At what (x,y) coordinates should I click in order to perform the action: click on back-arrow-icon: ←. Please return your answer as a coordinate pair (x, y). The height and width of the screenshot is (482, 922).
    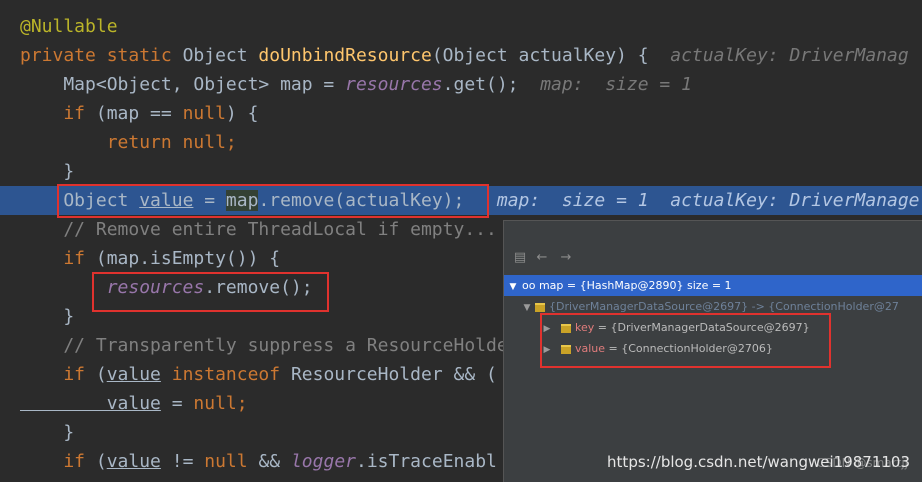
    Looking at the image, I should click on (542, 258).